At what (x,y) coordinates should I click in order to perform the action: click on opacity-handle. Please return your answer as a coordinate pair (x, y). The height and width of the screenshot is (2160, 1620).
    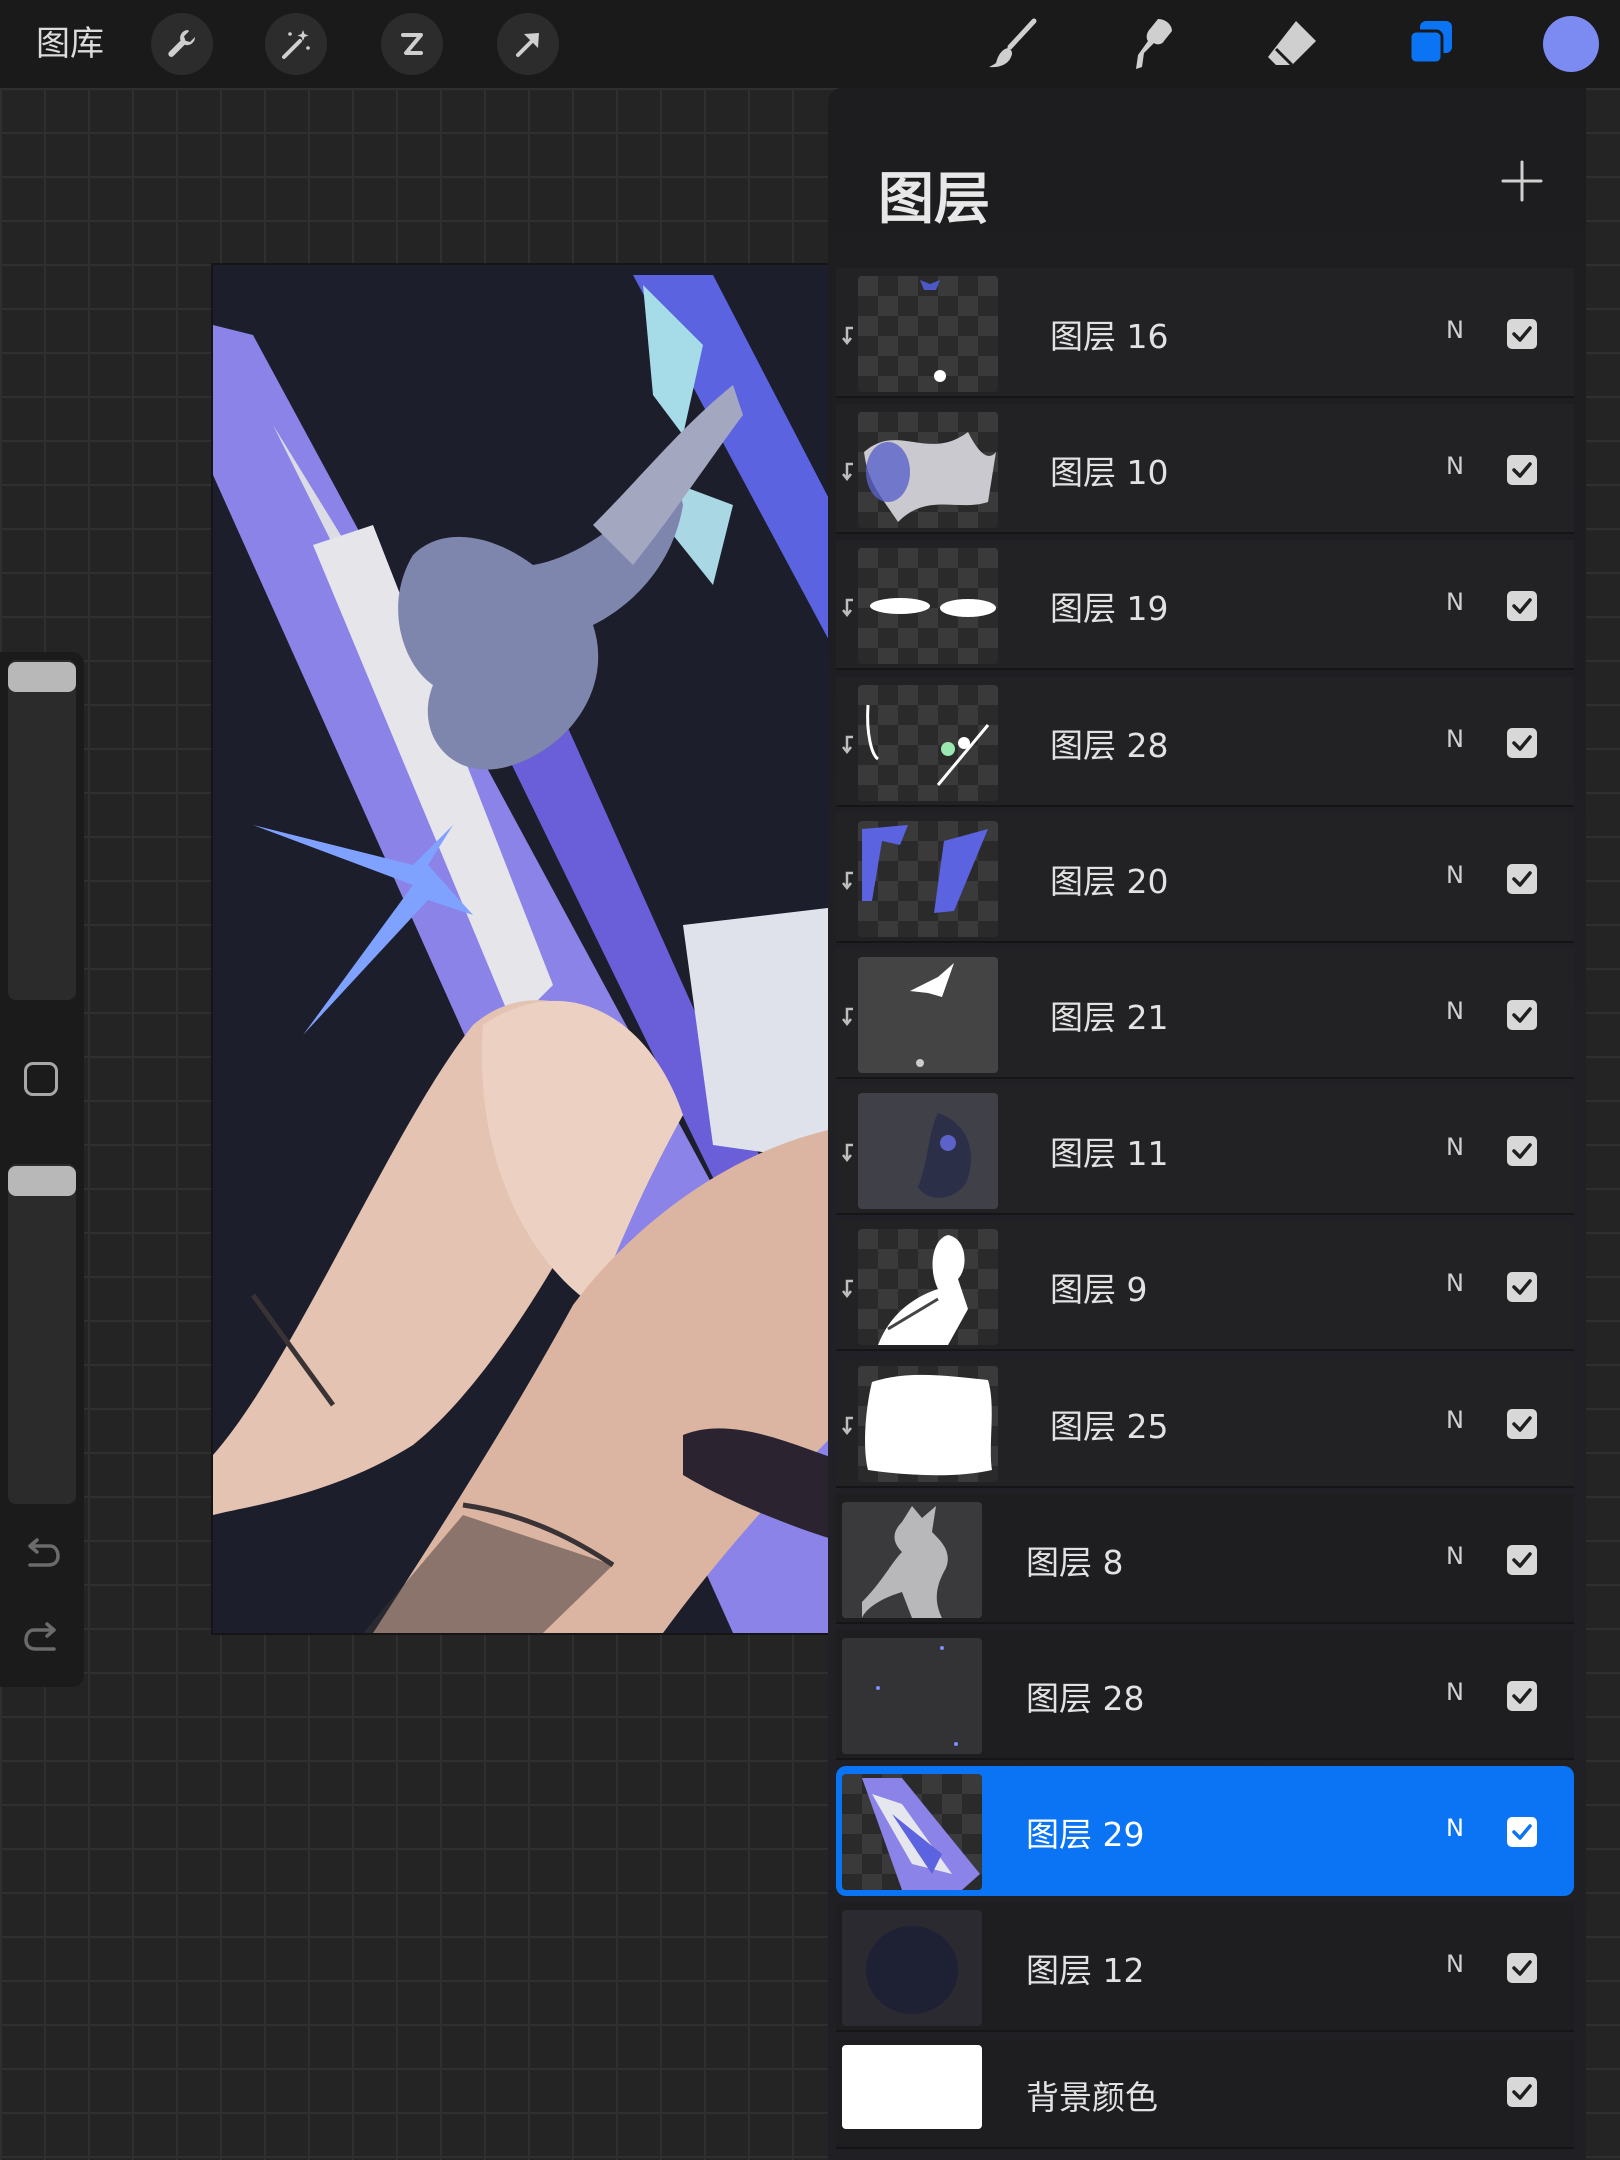
    Looking at the image, I should click on (42, 1181).